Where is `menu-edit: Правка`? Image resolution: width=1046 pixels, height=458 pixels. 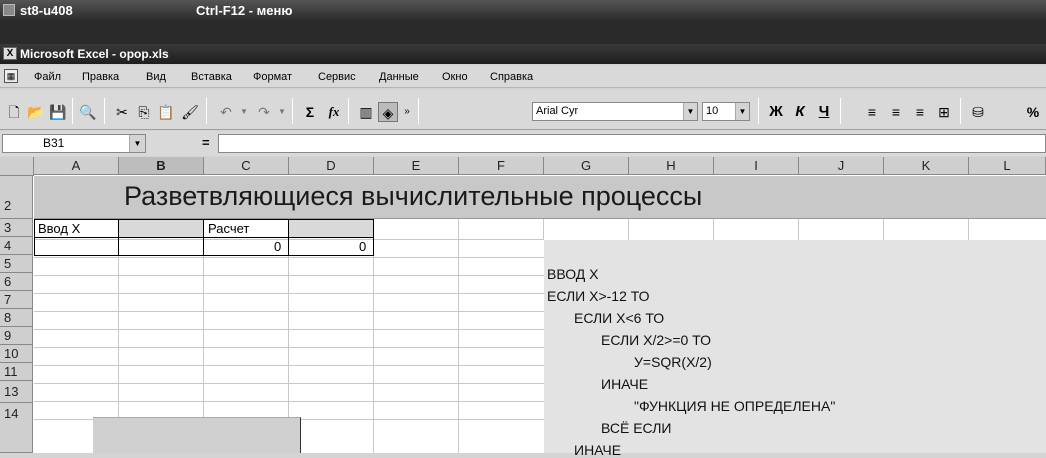
menu-edit: Правка is located at coordinates (100, 77).